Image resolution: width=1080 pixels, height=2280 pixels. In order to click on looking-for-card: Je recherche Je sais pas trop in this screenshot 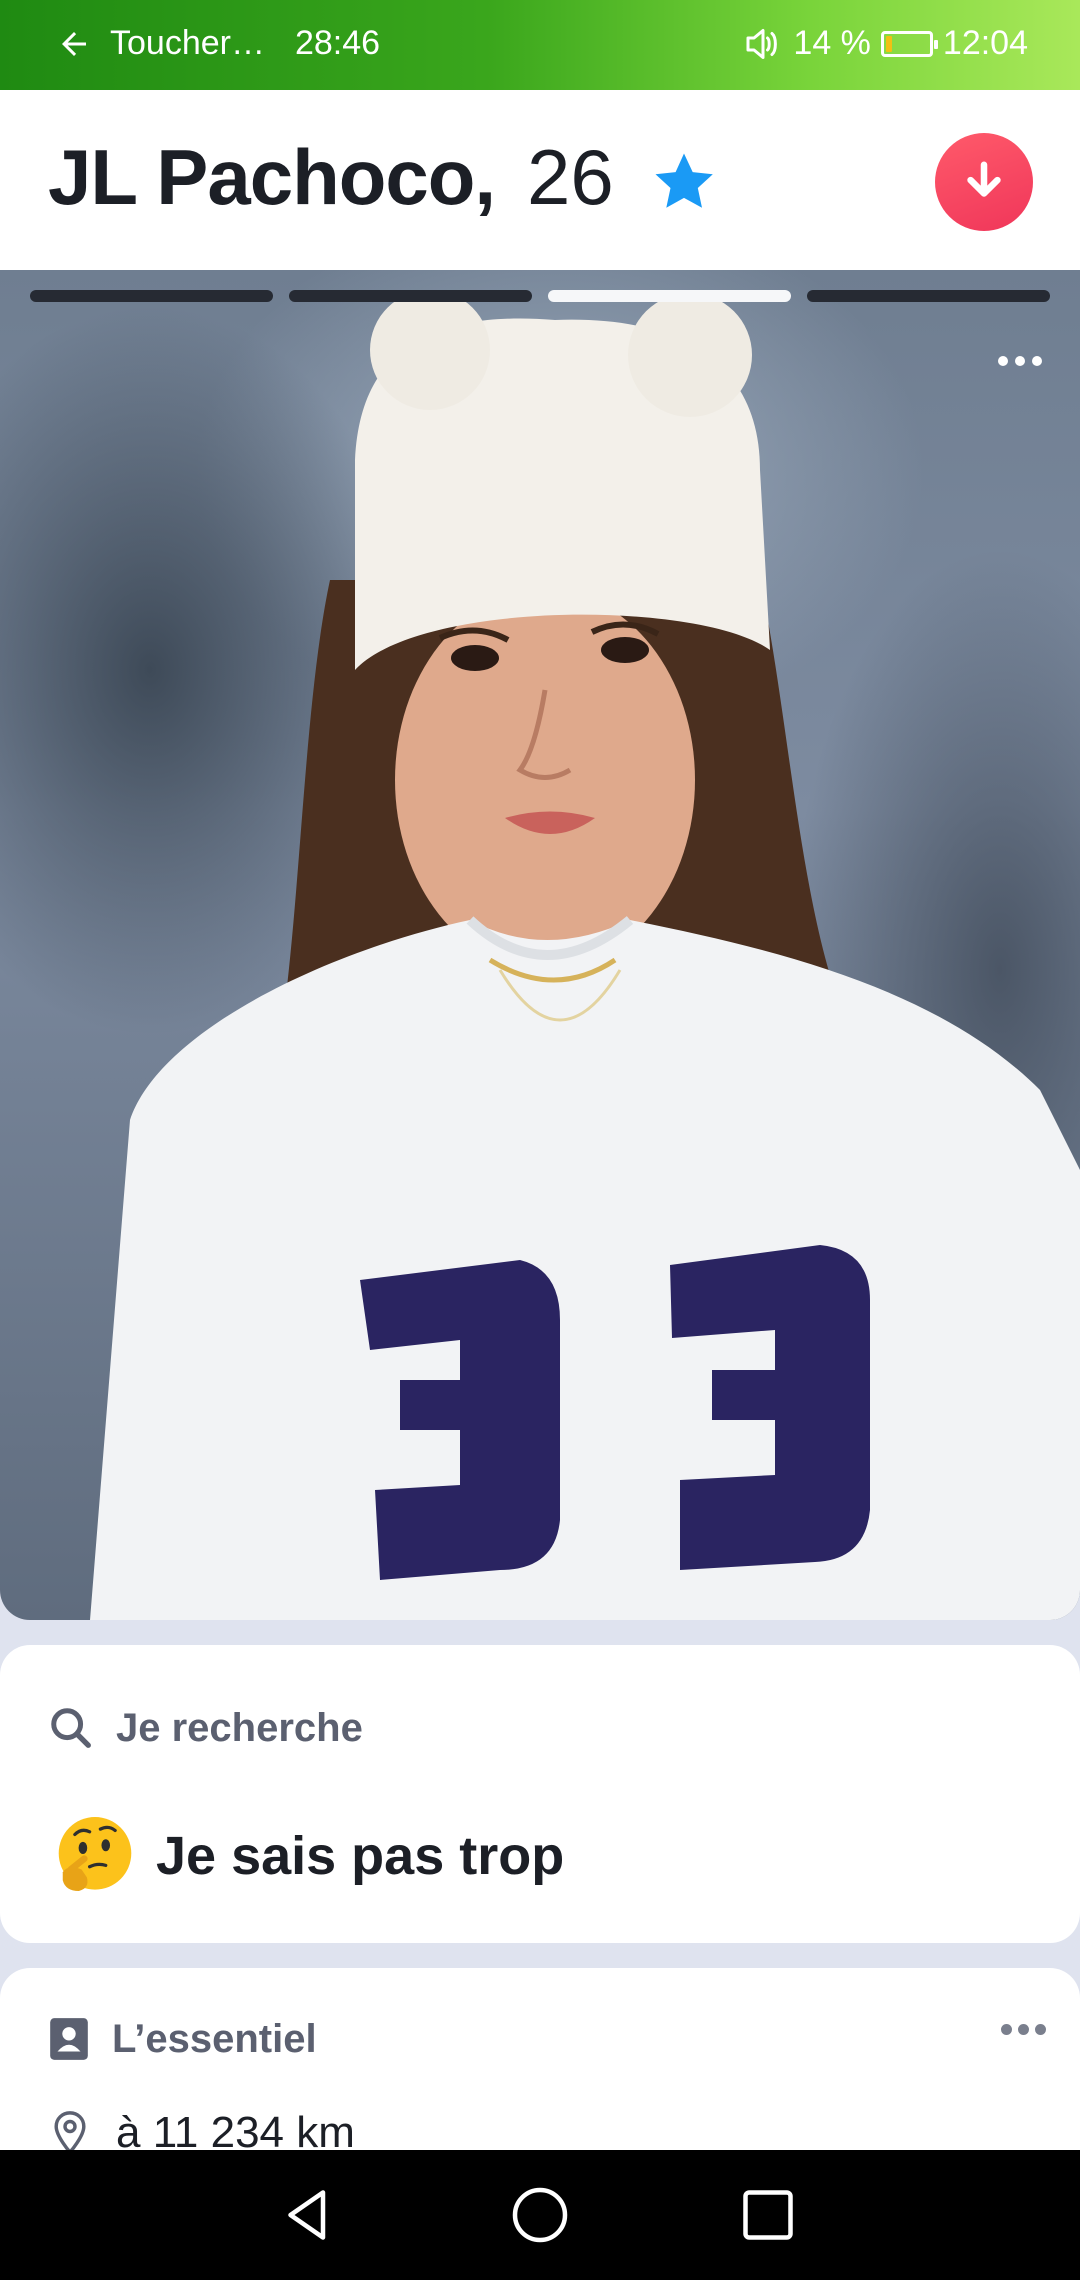, I will do `click(540, 1794)`.